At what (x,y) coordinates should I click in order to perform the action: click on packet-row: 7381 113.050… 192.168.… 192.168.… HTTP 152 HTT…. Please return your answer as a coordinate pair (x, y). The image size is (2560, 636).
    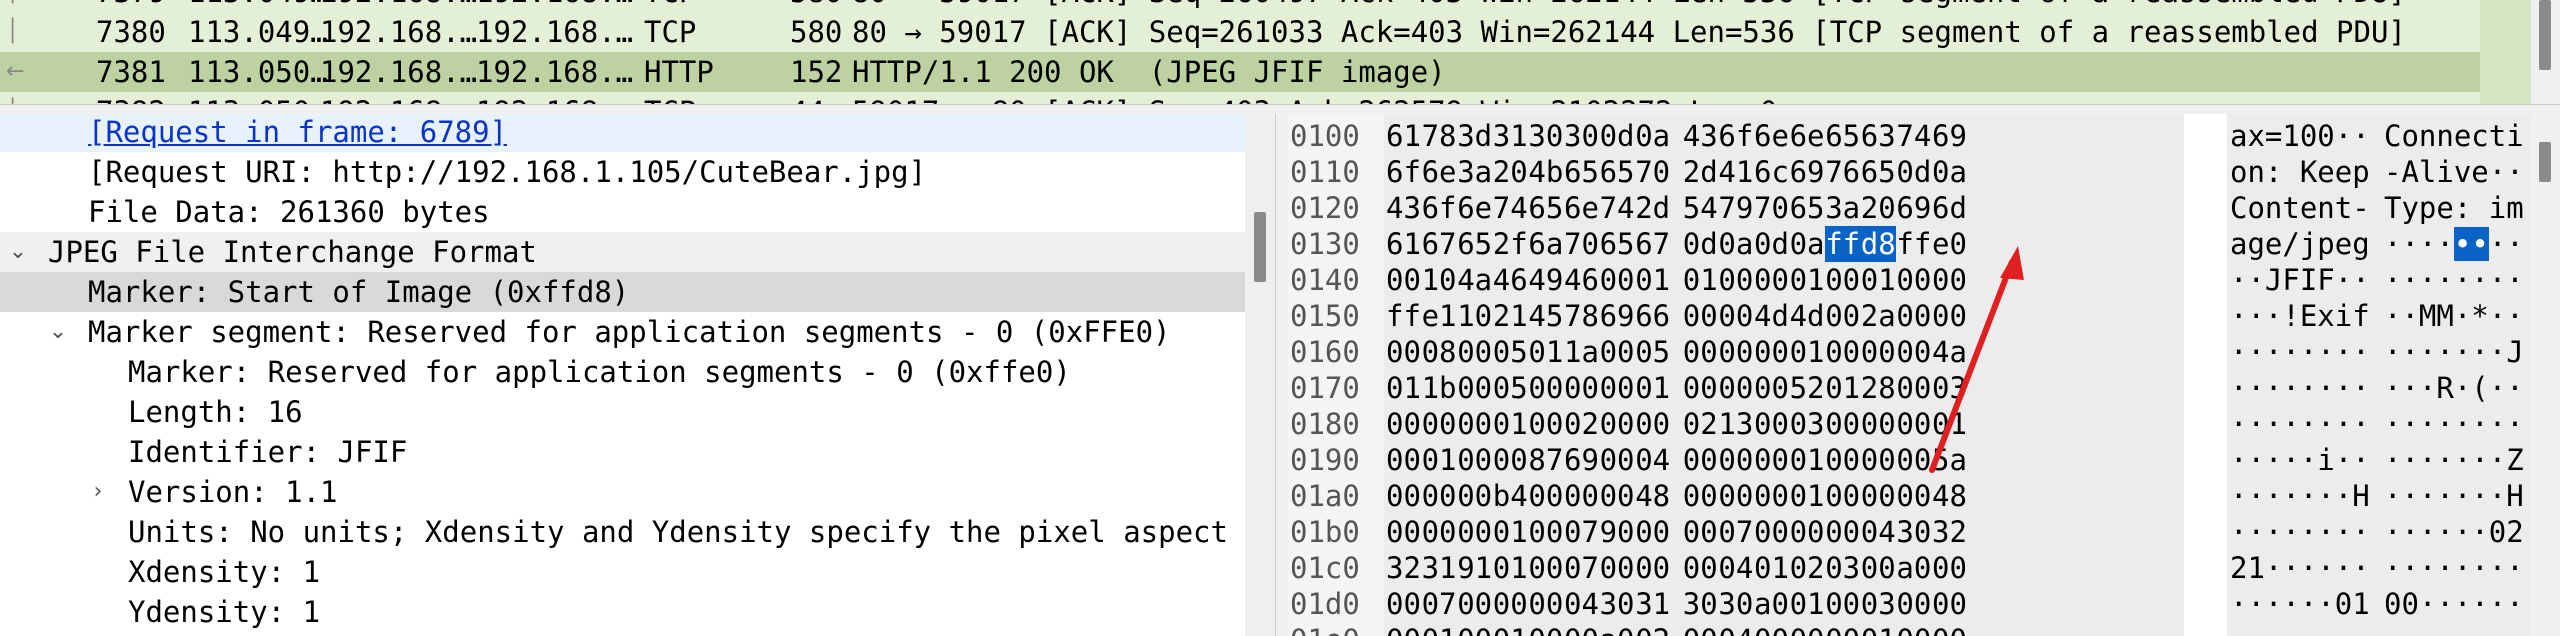
    Looking at the image, I should click on (1240, 72).